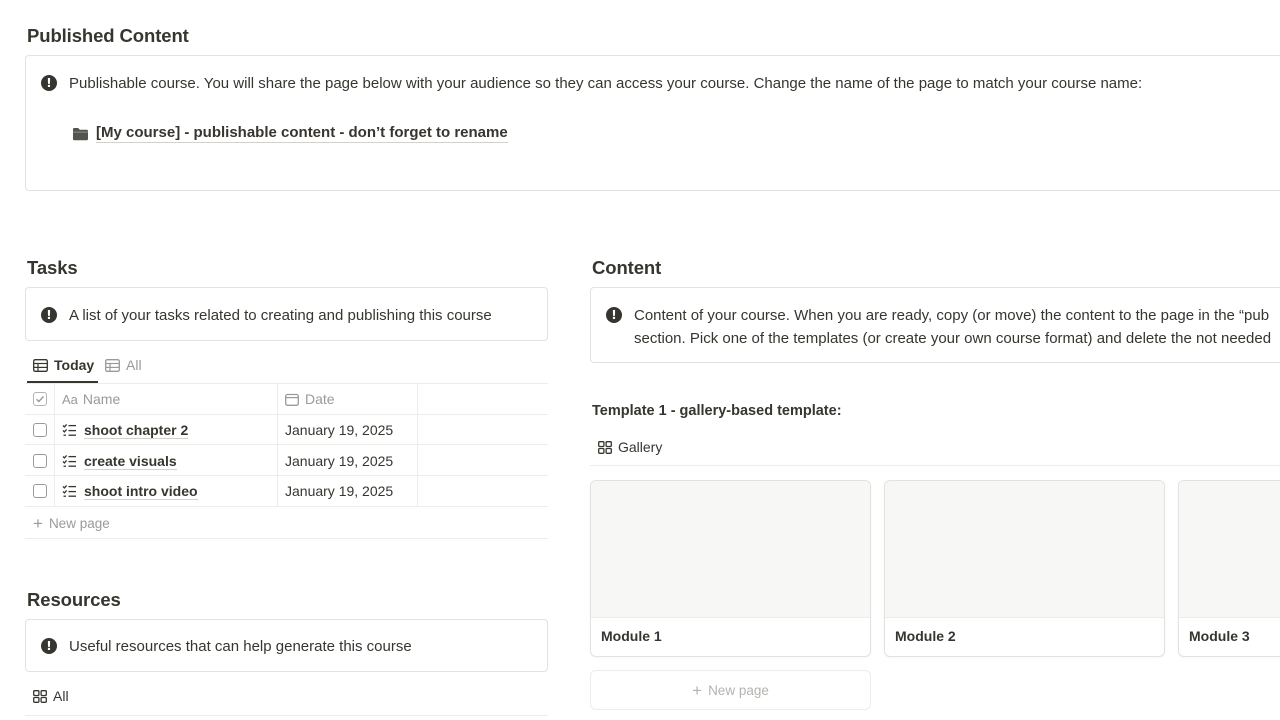 This screenshot has height=720, width=1280. What do you see at coordinates (925, 636) in the screenshot?
I see `card-title: Module 2` at bounding box center [925, 636].